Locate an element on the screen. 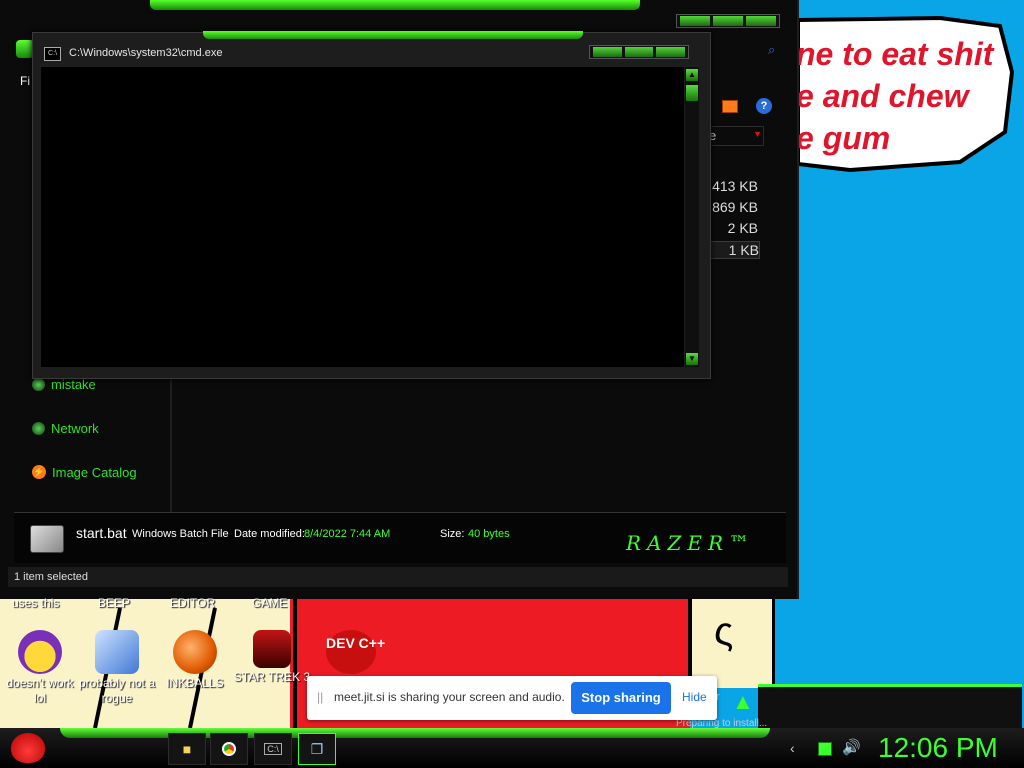  taskbar-explorer-button: ■ is located at coordinates (187, 749).